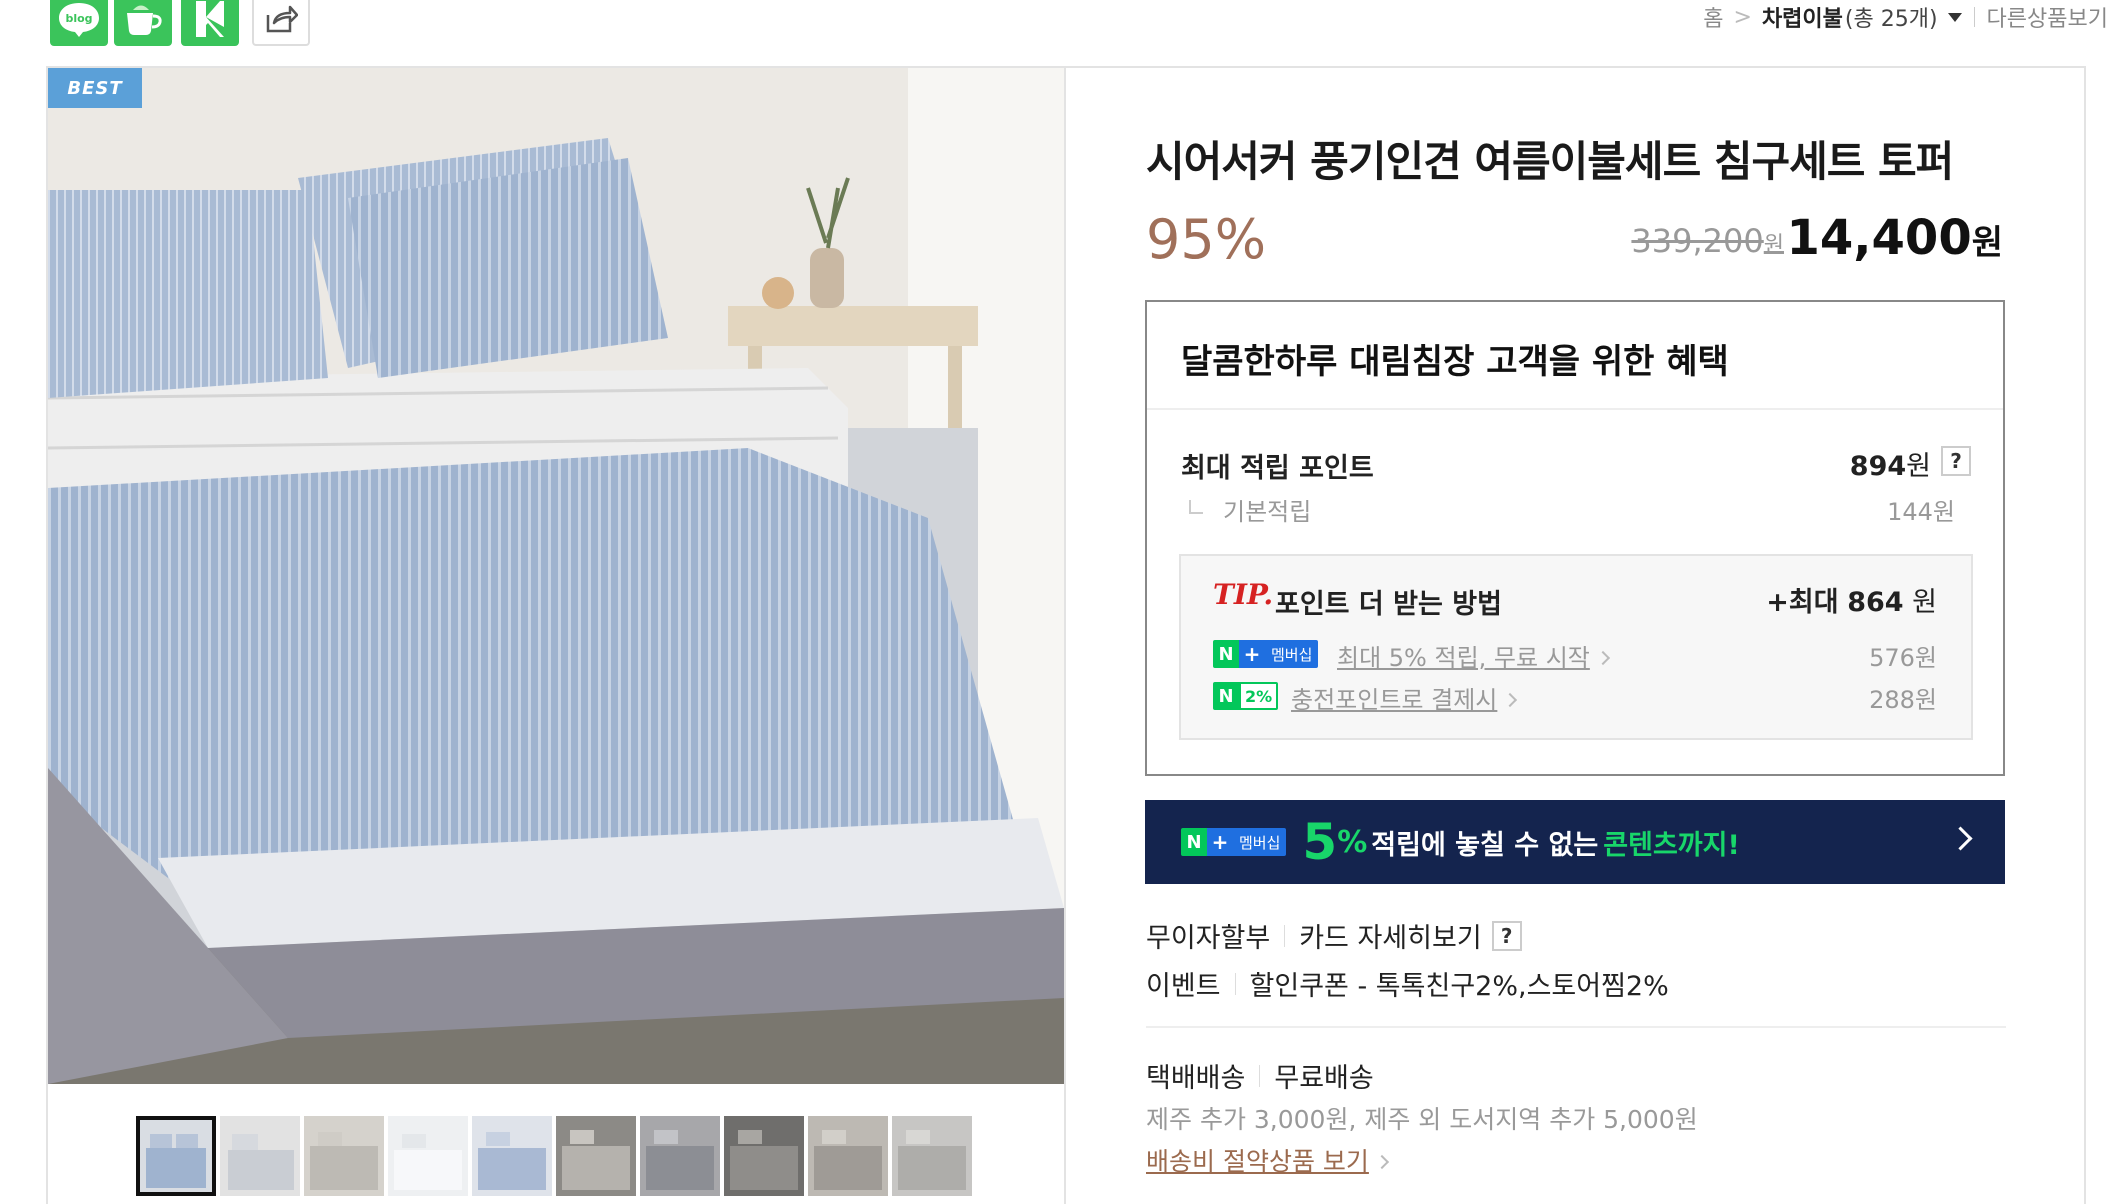 The width and height of the screenshot is (2108, 1204). I want to click on charge-point-link: 충전포인트로 결제시, so click(1404, 697).